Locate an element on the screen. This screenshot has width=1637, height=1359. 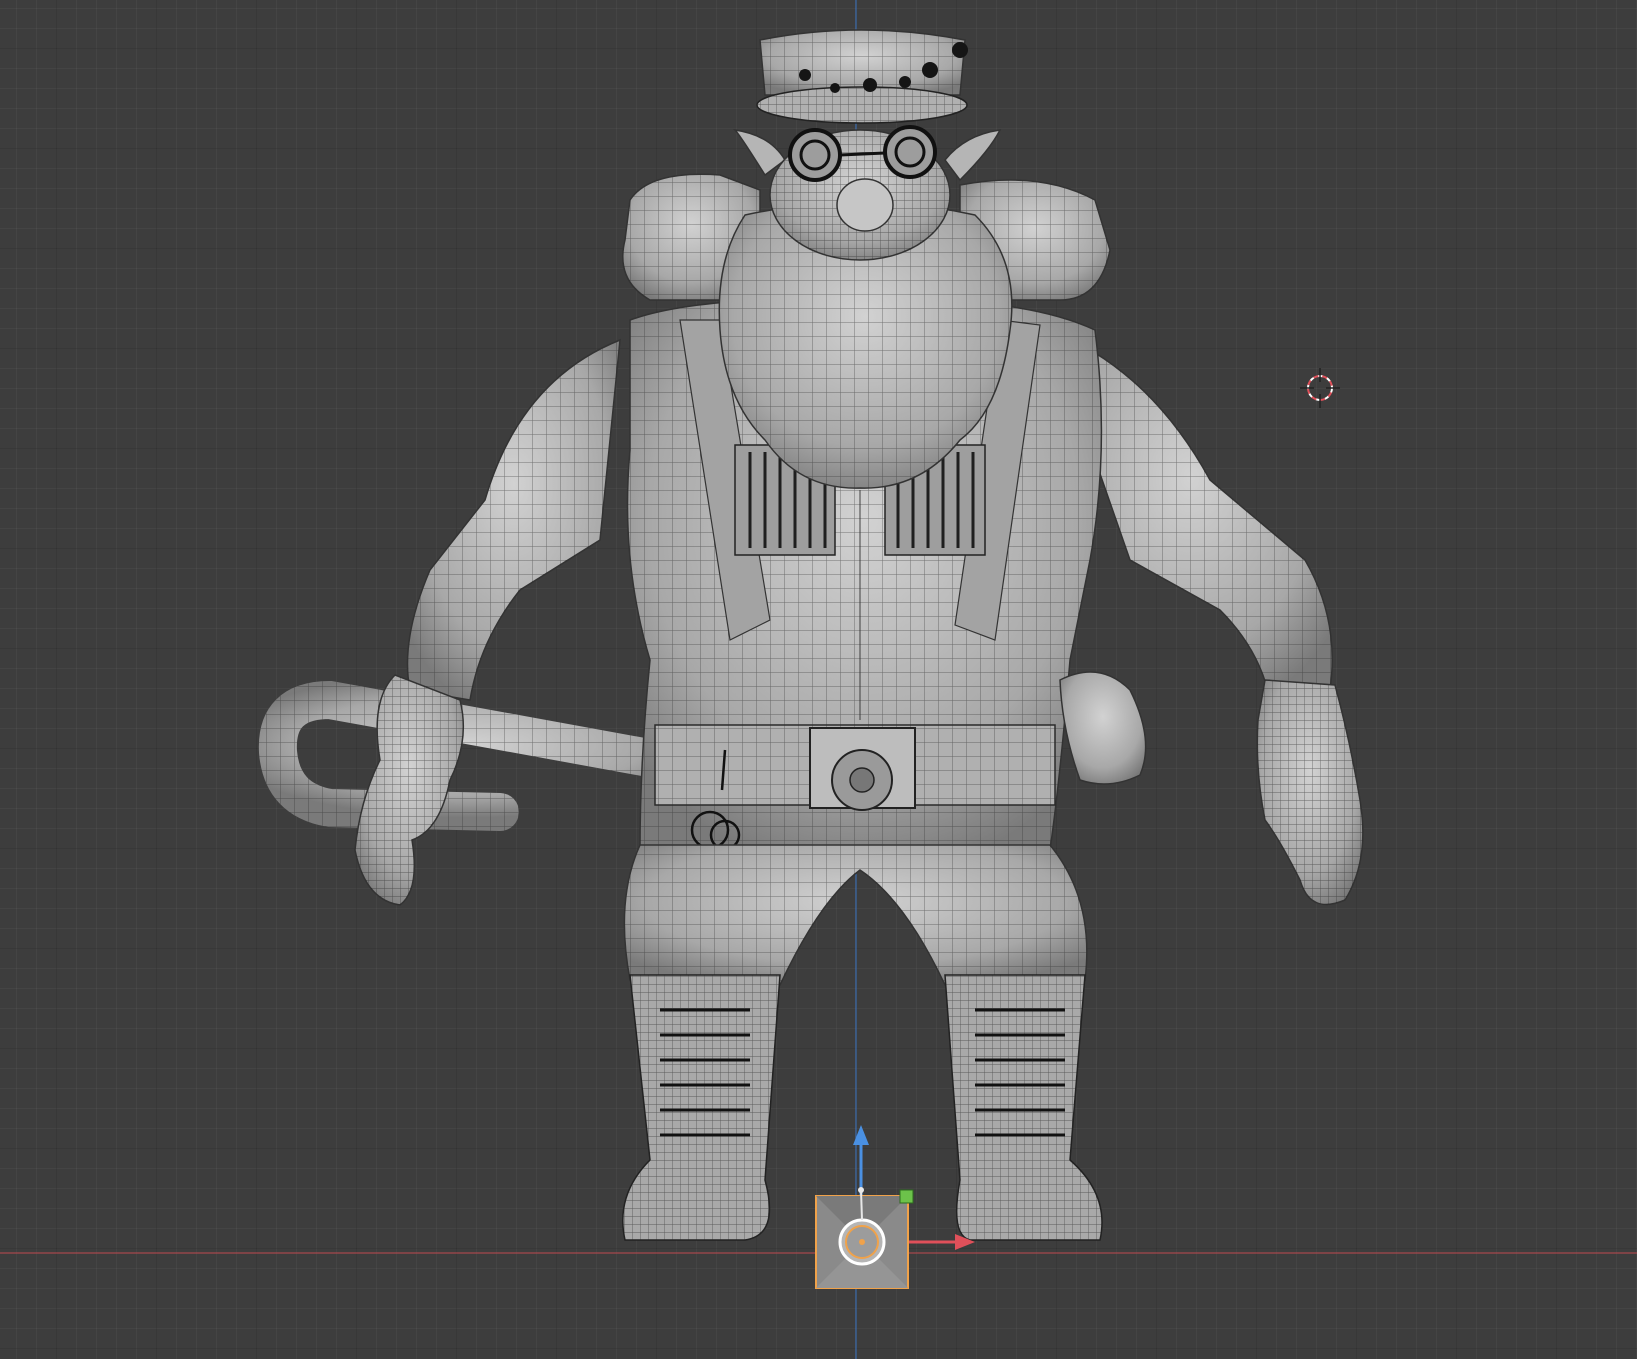
boot-left is located at coordinates (701, 1107).